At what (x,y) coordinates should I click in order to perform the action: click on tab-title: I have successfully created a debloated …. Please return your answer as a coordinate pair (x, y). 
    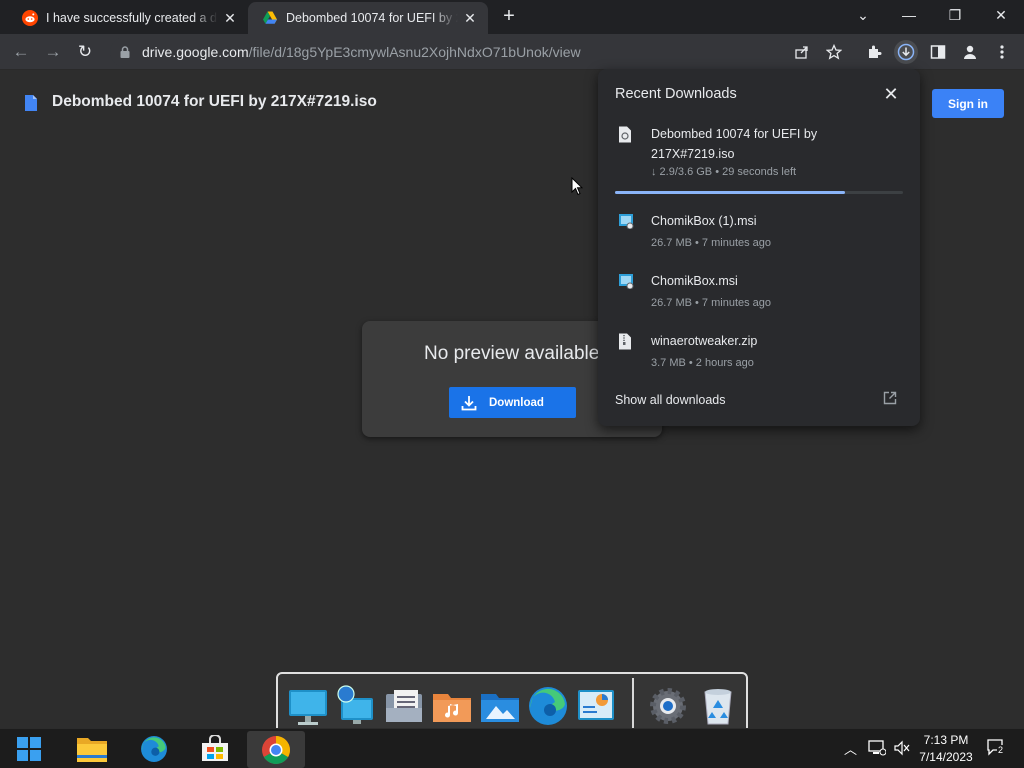
    Looking at the image, I should click on (132, 18).